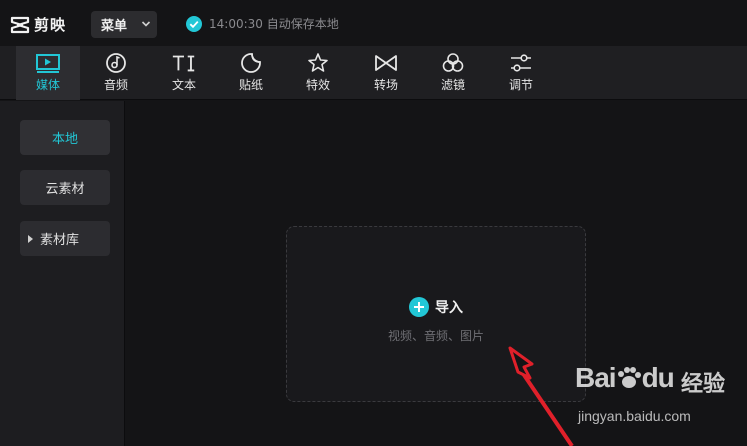  What do you see at coordinates (50, 25) in the screenshot?
I see `app-title: 剪映` at bounding box center [50, 25].